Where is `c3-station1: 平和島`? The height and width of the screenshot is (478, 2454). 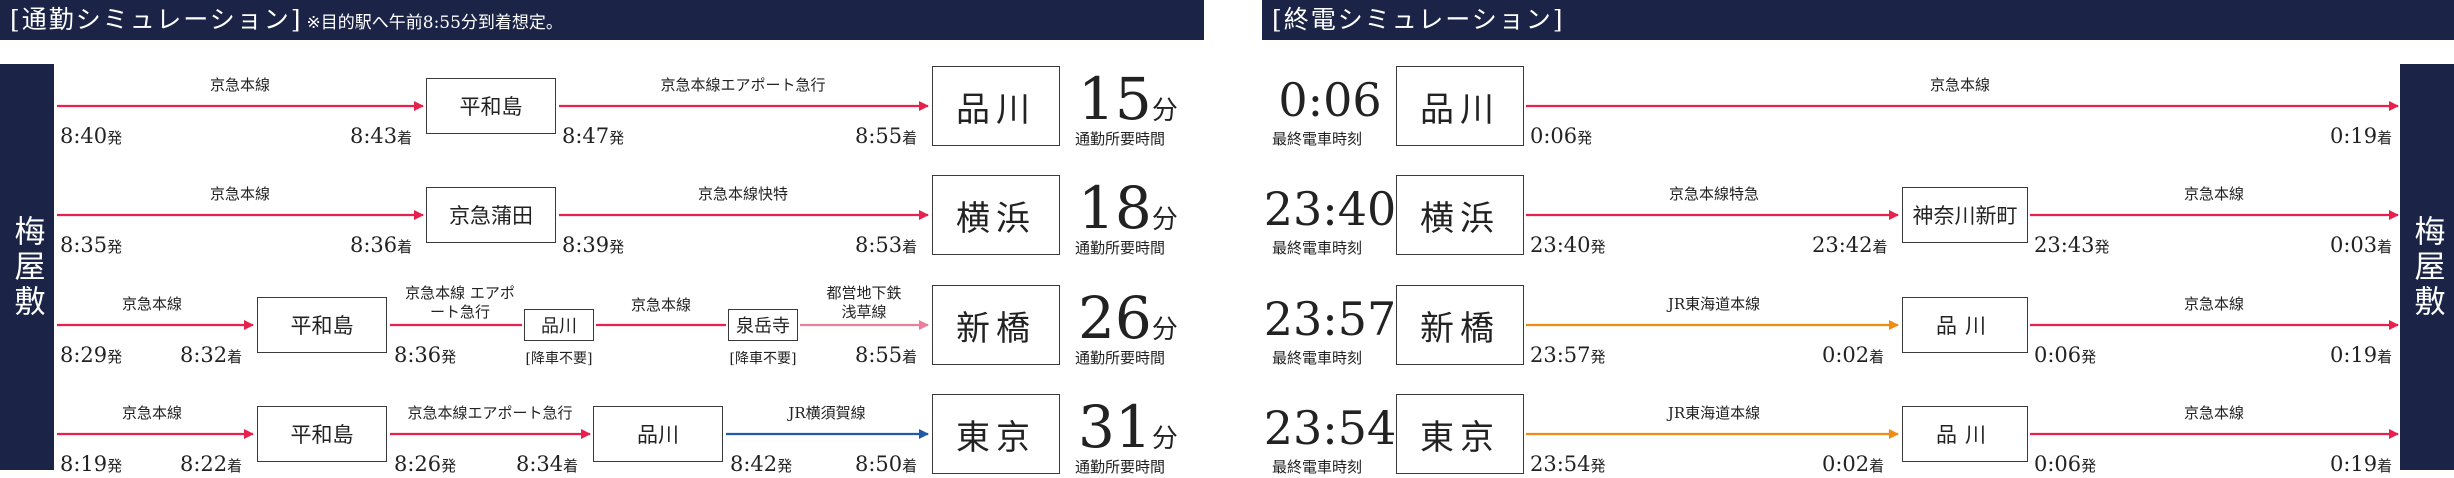
c3-station1: 平和島 is located at coordinates (322, 325).